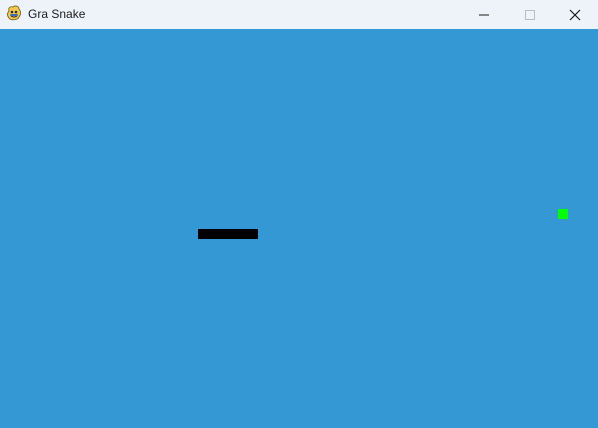  I want to click on minimize-button, so click(484, 14).